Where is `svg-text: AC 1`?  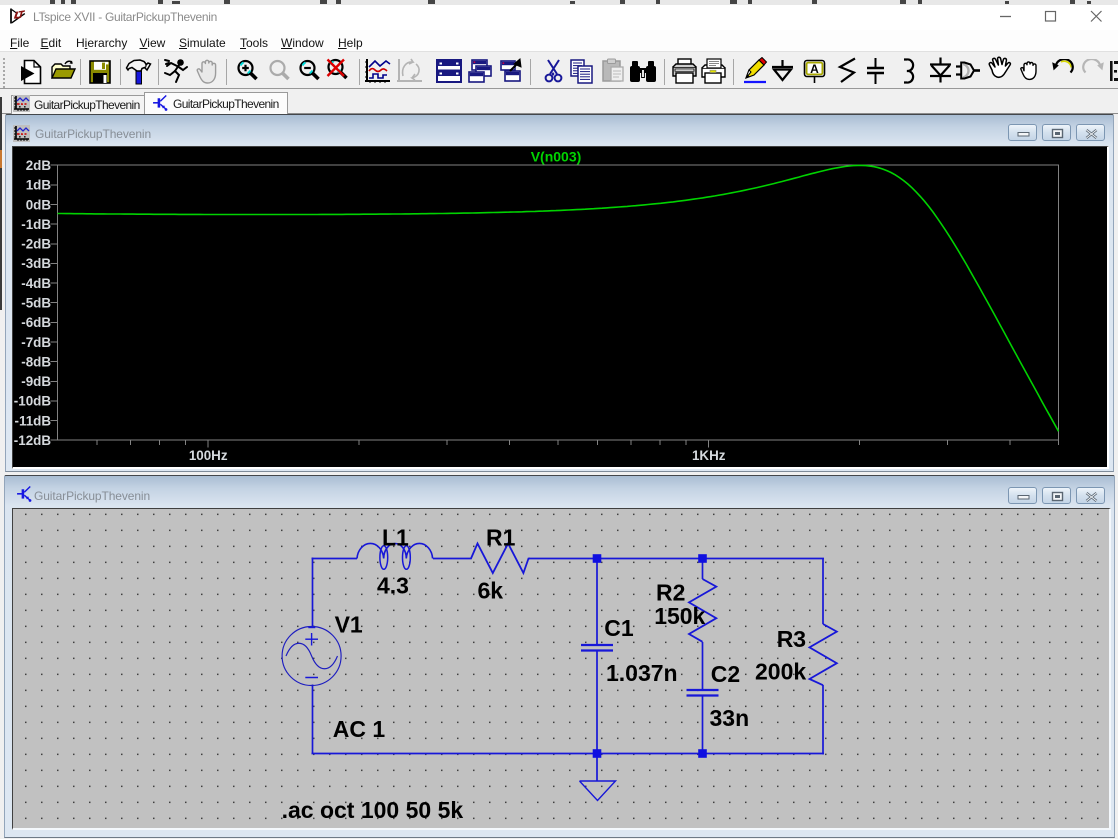
svg-text: AC 1 is located at coordinates (359, 729).